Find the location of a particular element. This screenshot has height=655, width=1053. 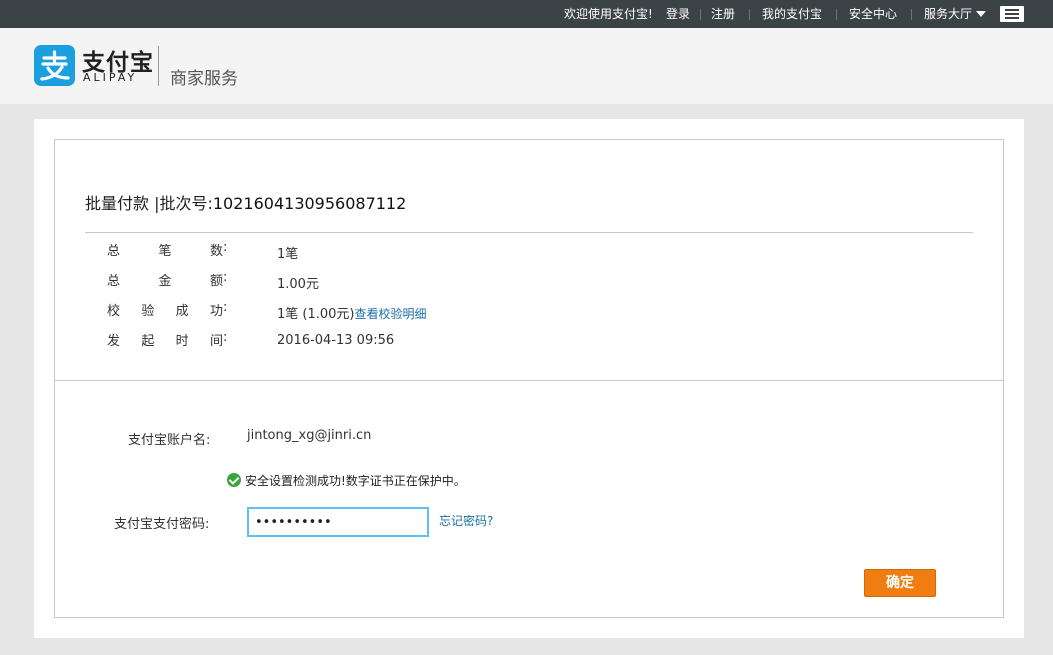

batch-number: 1021604130956087112 is located at coordinates (309, 203).